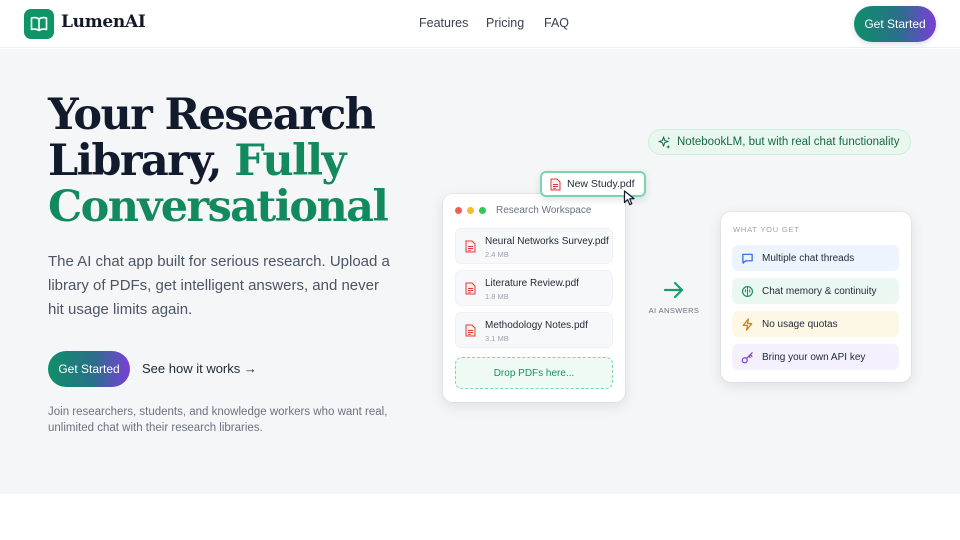  I want to click on brain-icon, so click(747, 291).